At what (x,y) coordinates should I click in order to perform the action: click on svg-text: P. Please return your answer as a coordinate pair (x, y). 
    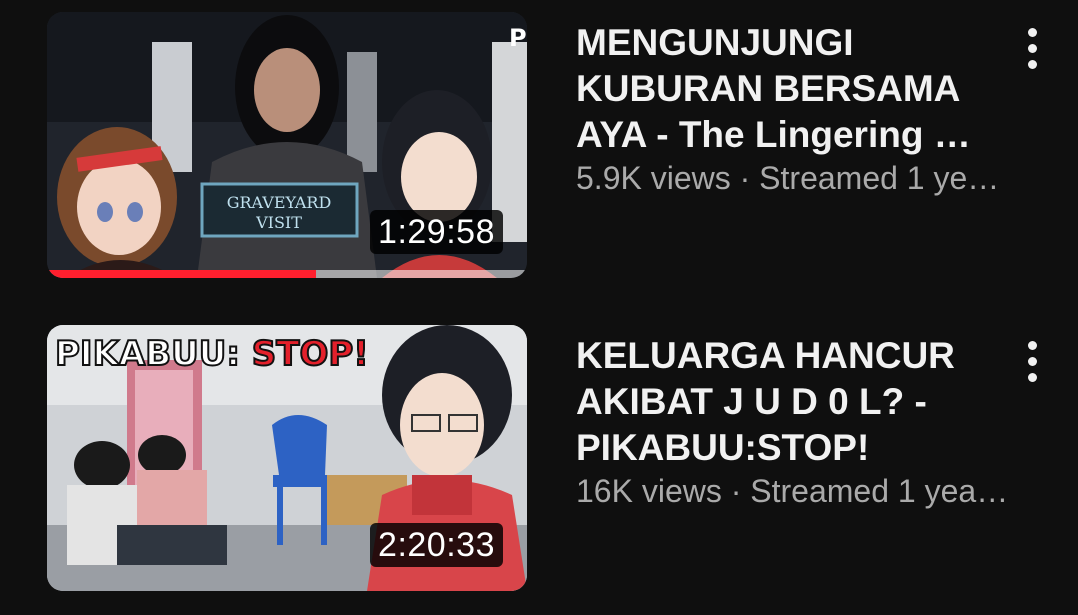
    Looking at the image, I should click on (518, 38).